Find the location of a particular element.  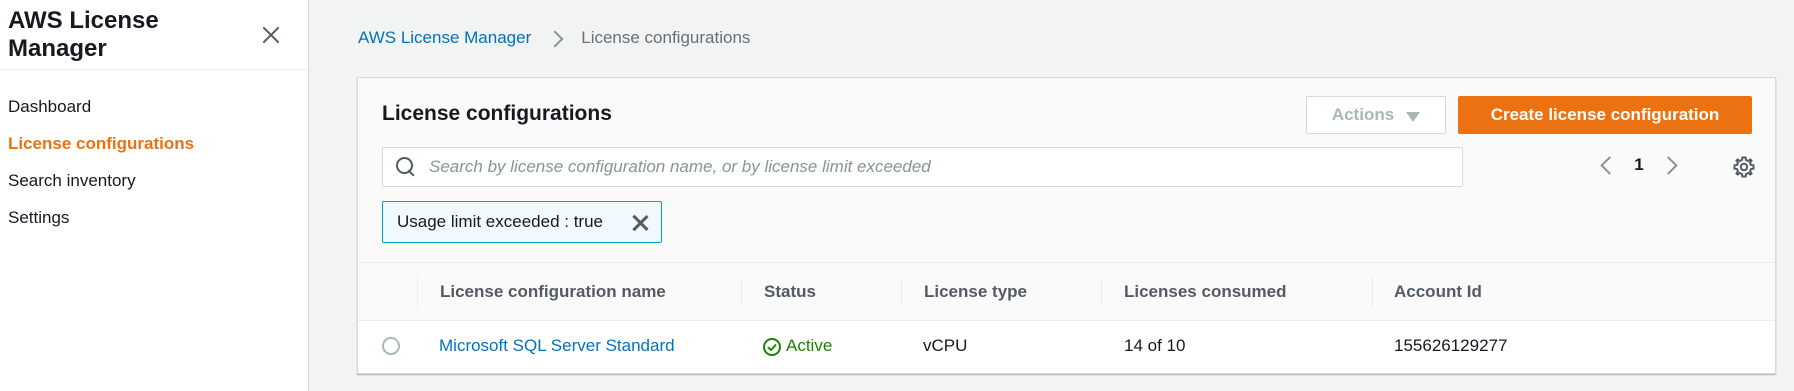

license-configuration-name-link: Microsoft SQL Server Standard is located at coordinates (557, 346).